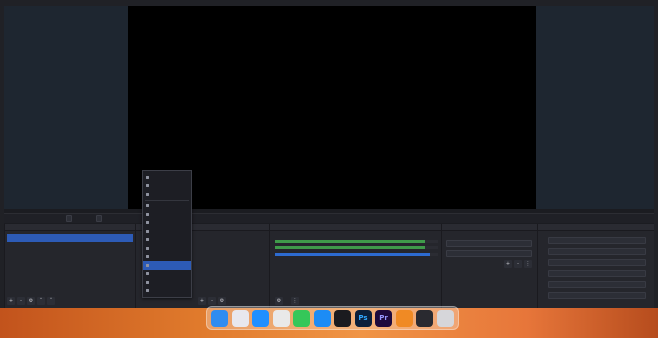 This screenshot has height=338, width=658. What do you see at coordinates (508, 264) in the screenshot?
I see `add-transition-button: +` at bounding box center [508, 264].